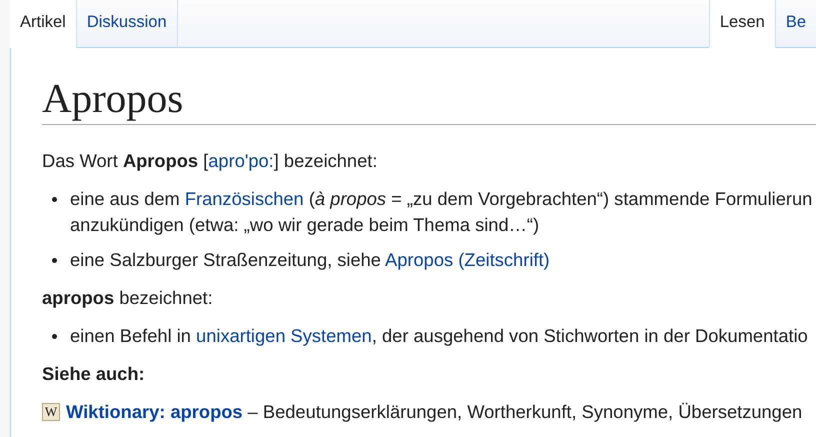  Describe the element at coordinates (795, 24) in the screenshot. I see `tab: Be` at that location.